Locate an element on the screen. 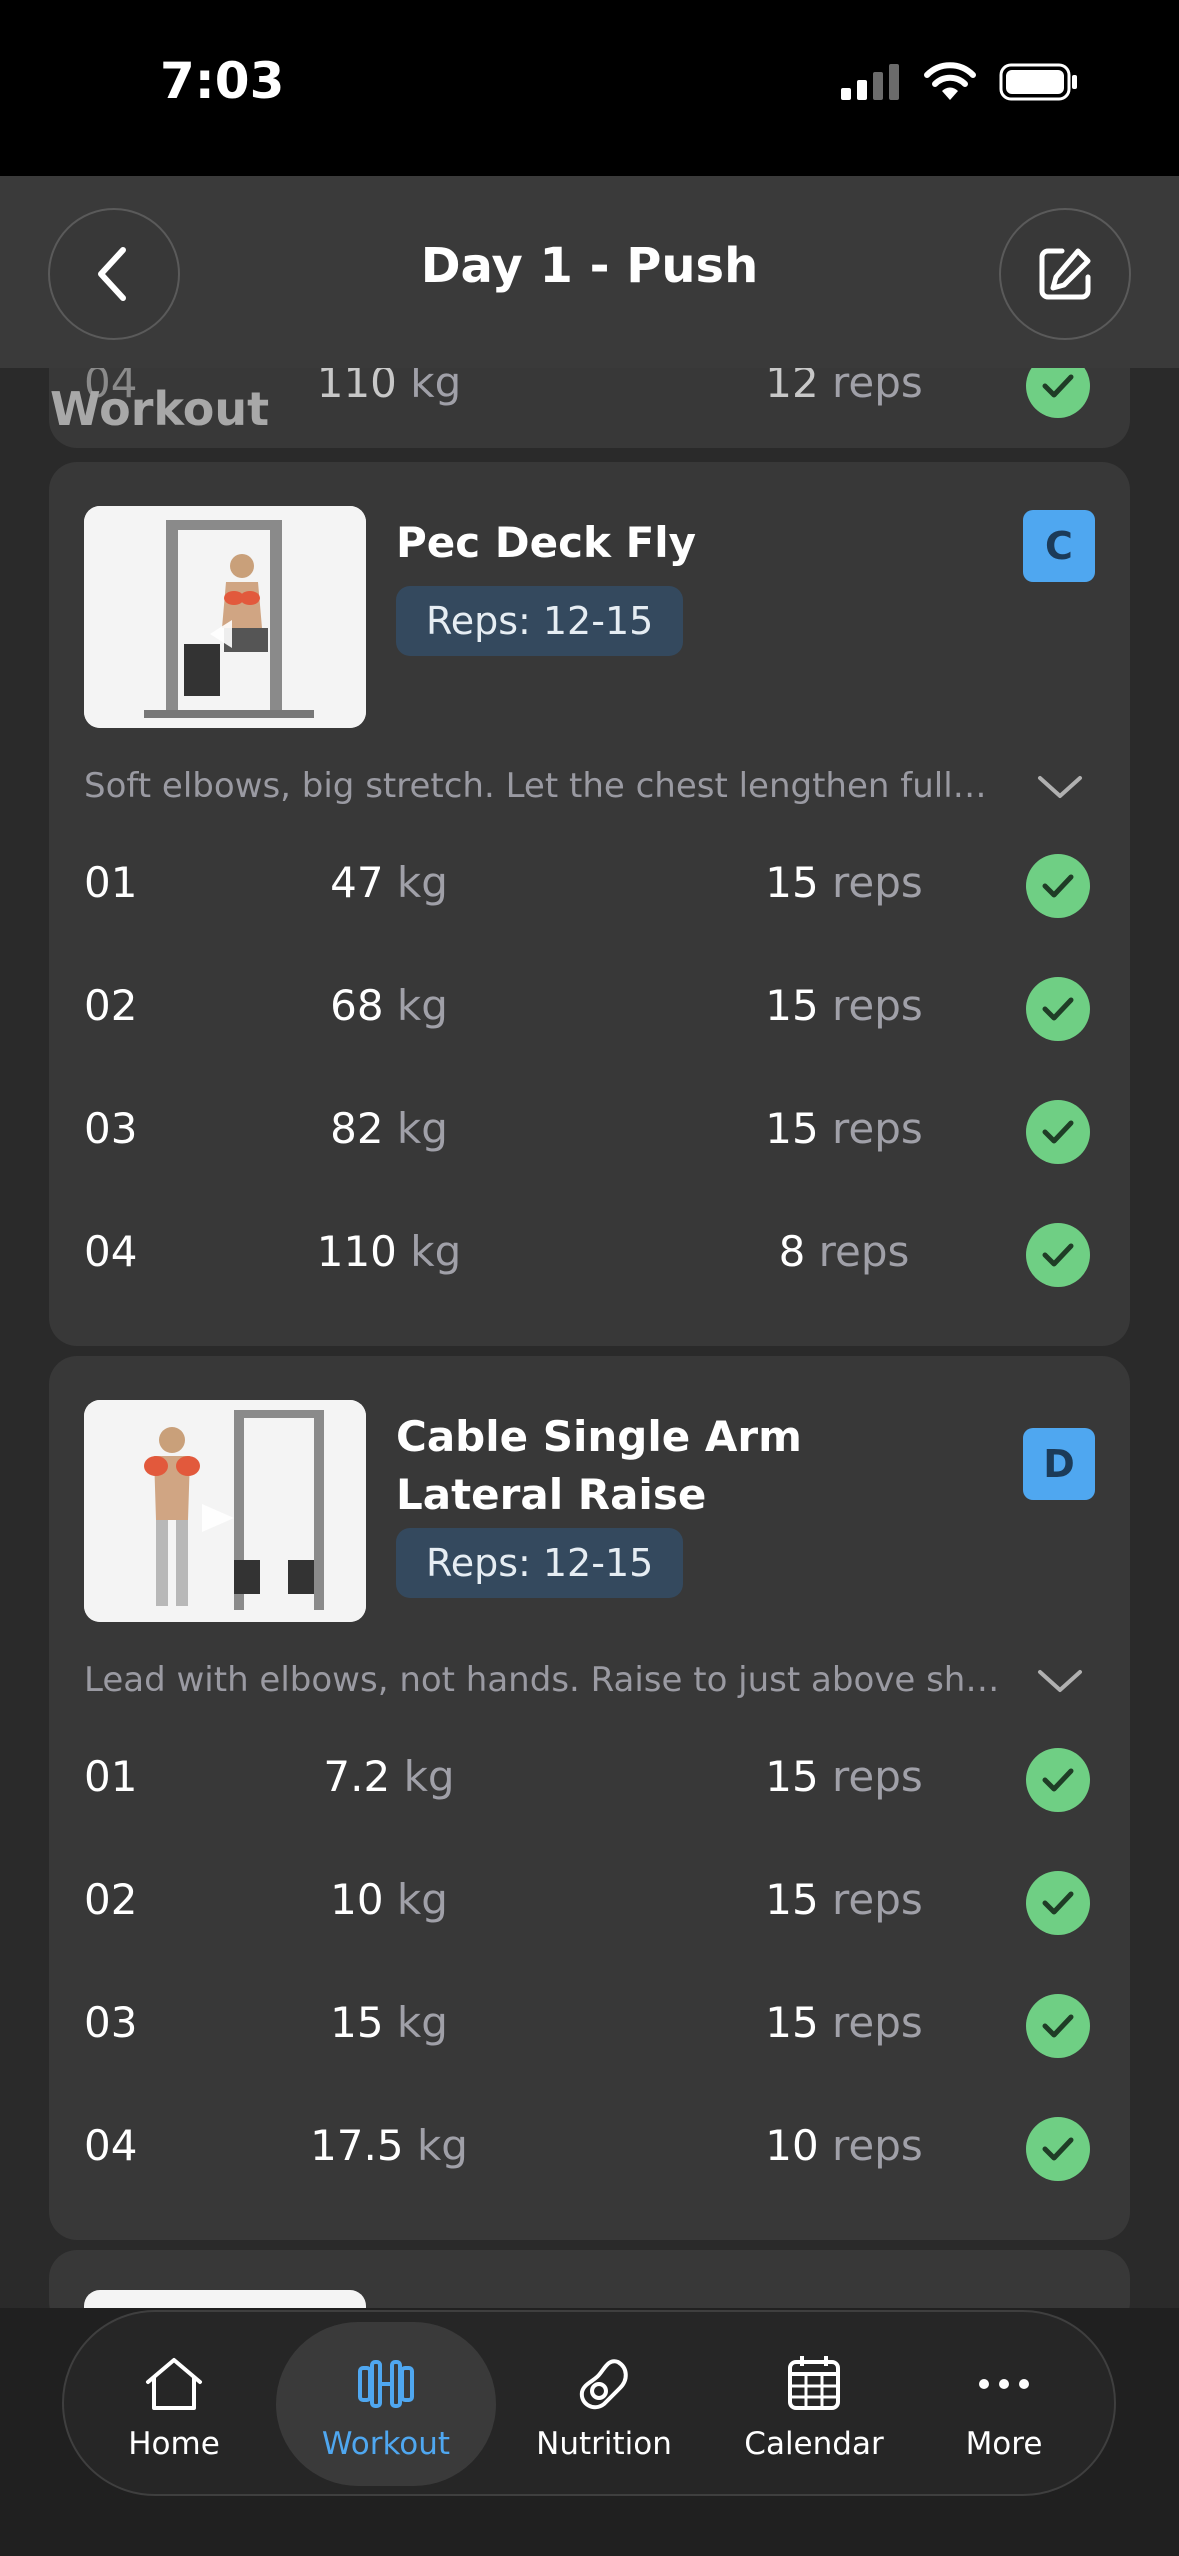 This screenshot has height=2556, width=1179. tab-home: Home is located at coordinates (174, 2404).